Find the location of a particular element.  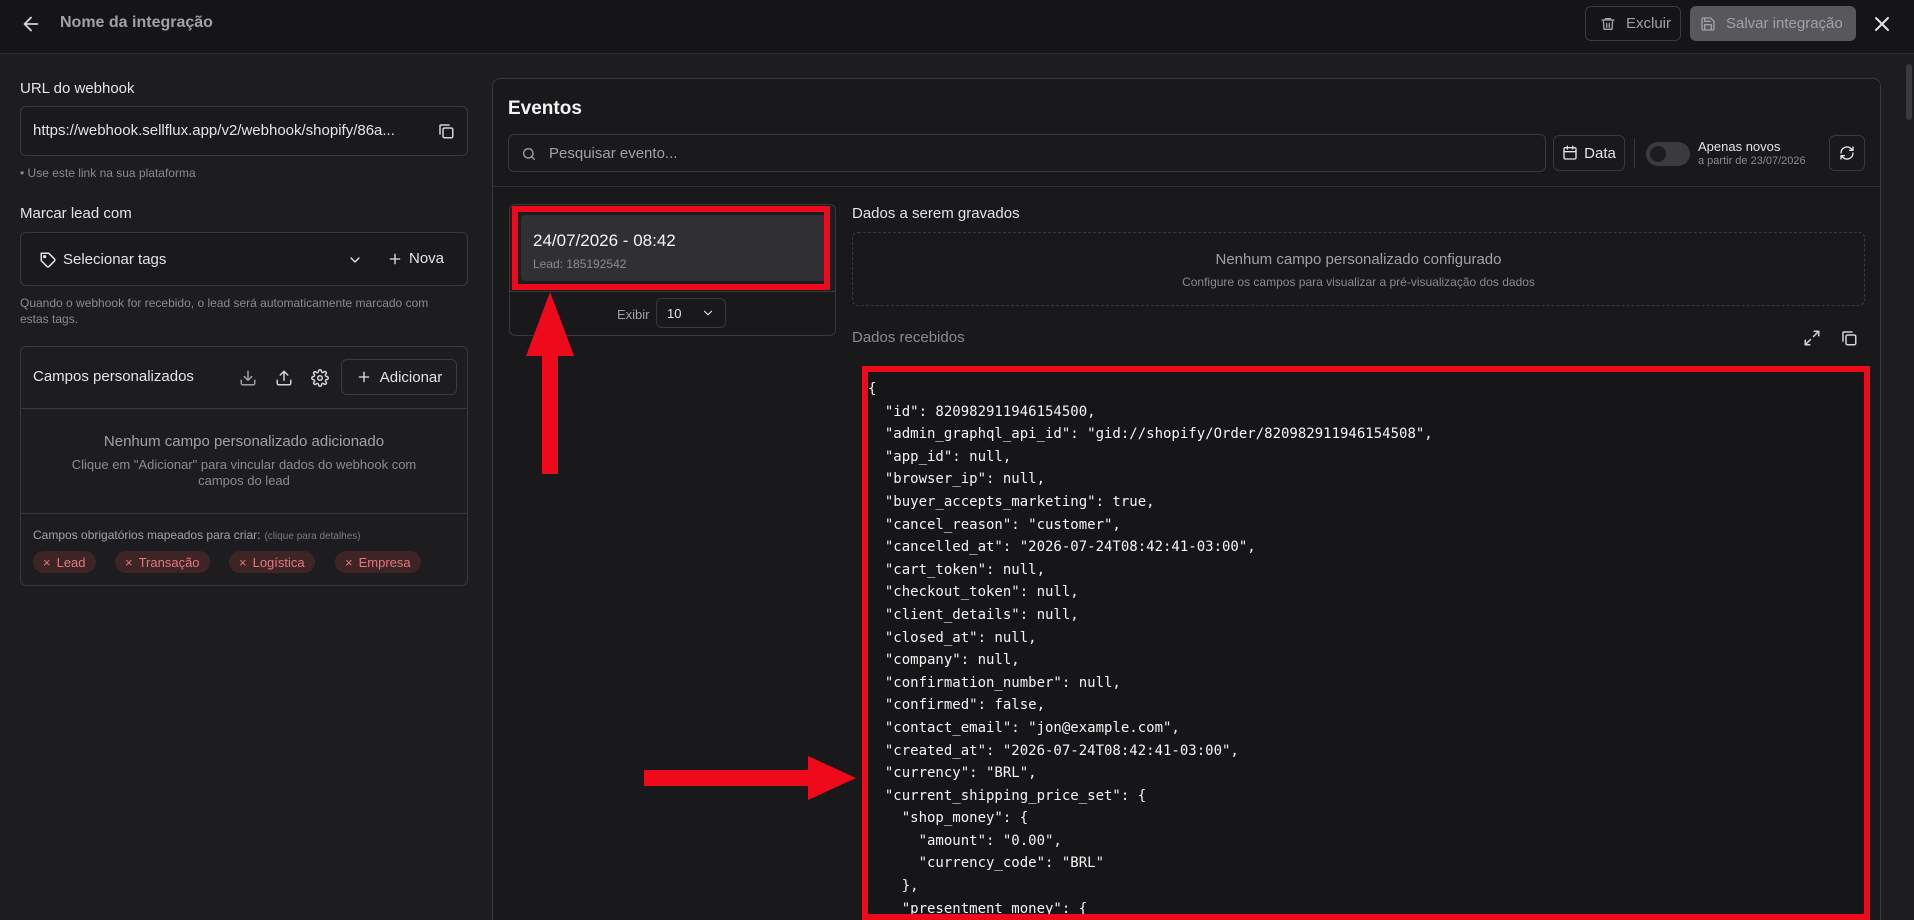

json-line: "shop_money": { is located at coordinates (948, 818).